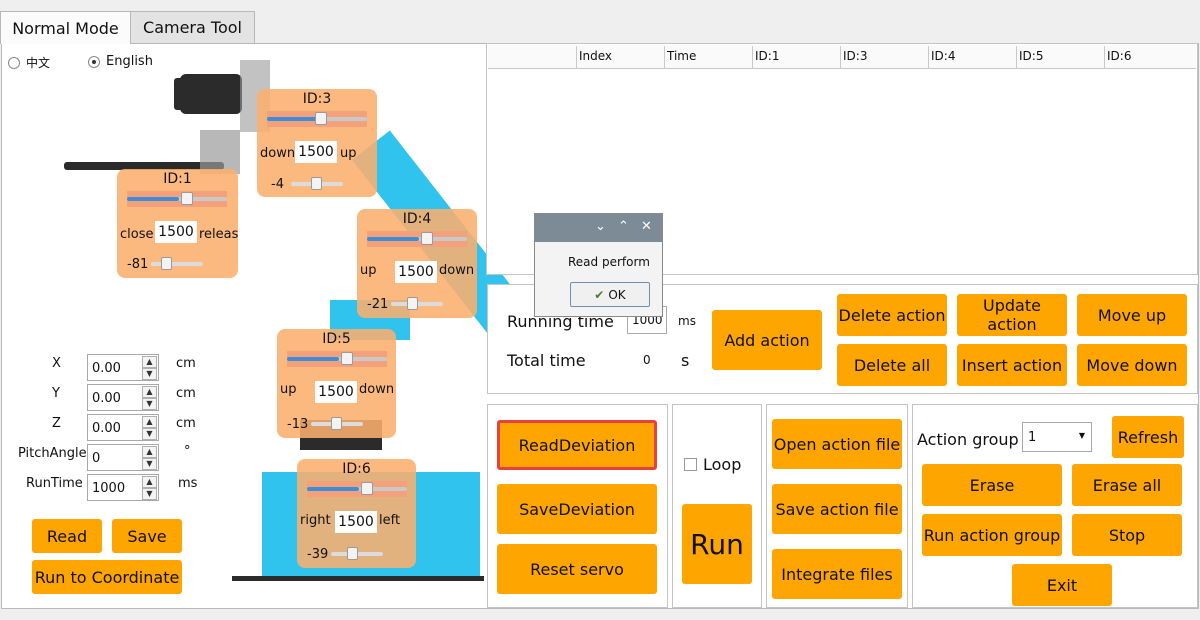  What do you see at coordinates (973, 57) in the screenshot?
I see `table-header-id4: ID:4` at bounding box center [973, 57].